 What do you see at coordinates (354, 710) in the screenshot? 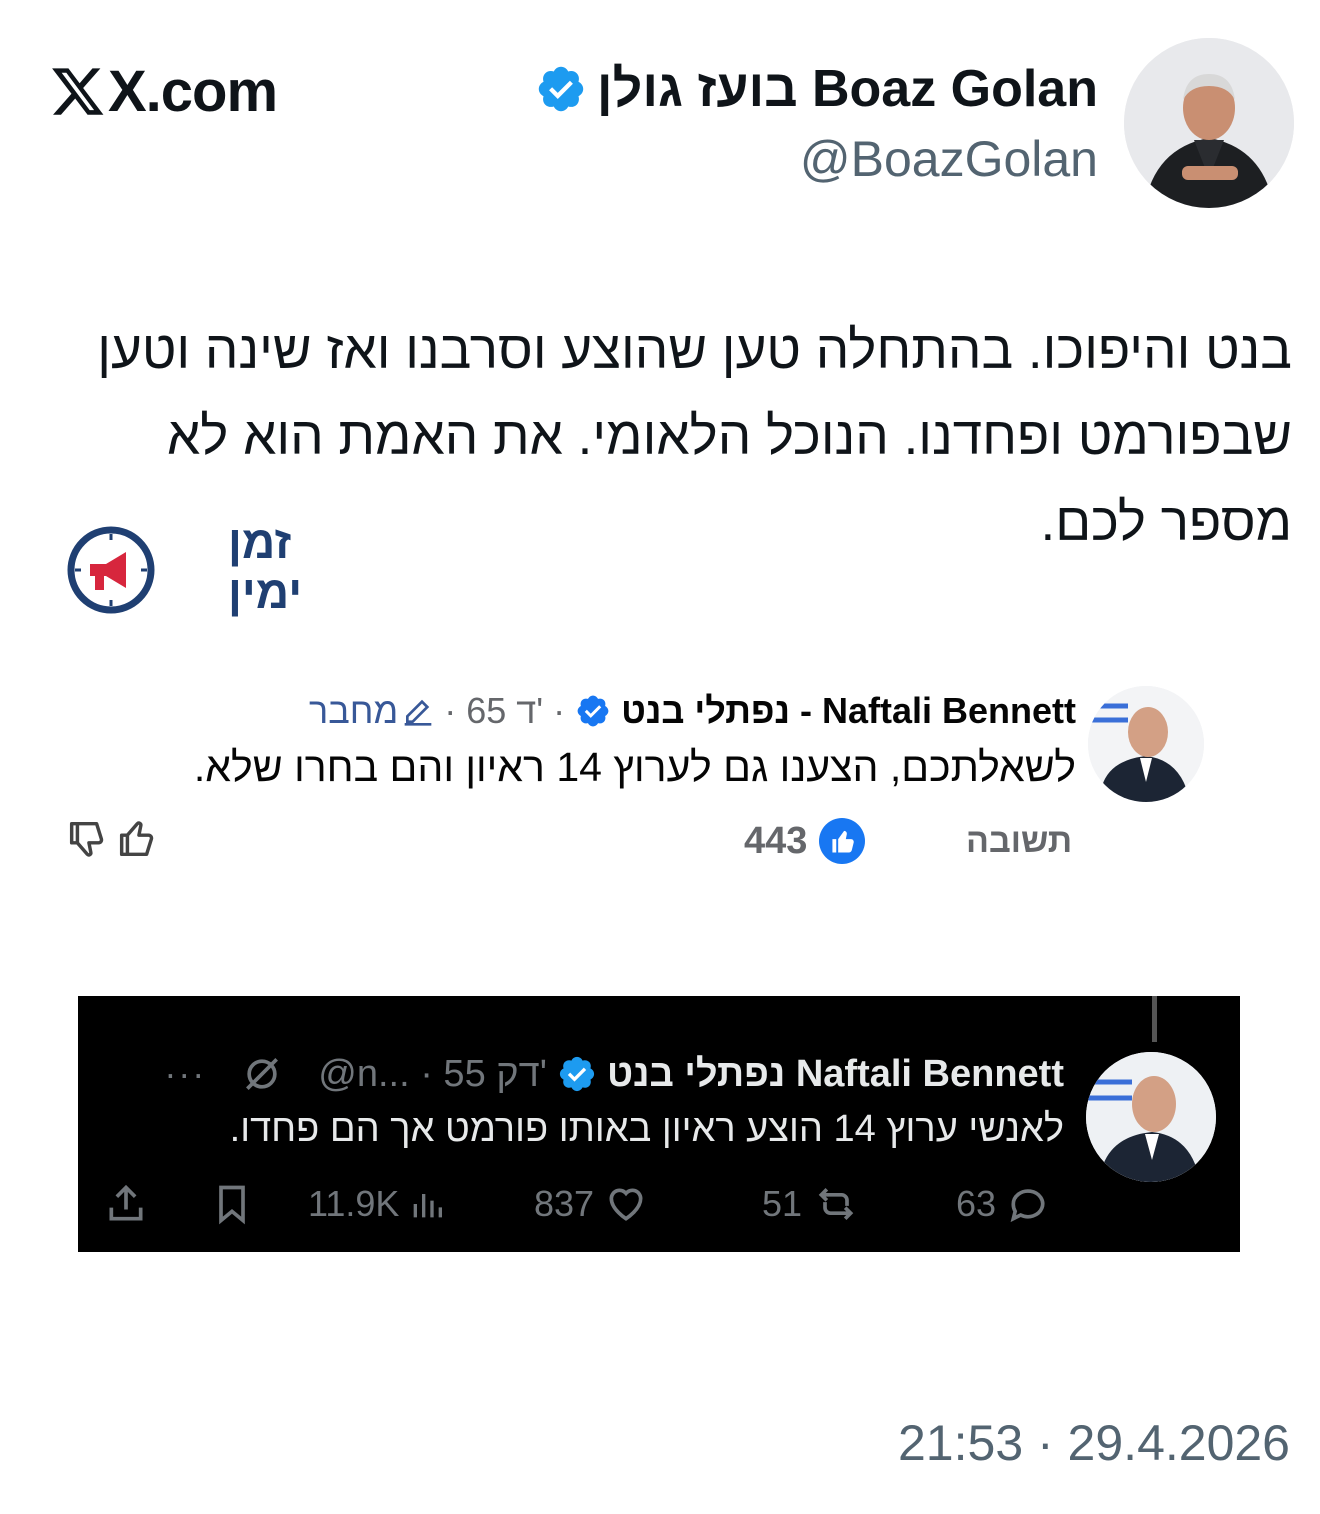
I see `edit-label: מחבר` at bounding box center [354, 710].